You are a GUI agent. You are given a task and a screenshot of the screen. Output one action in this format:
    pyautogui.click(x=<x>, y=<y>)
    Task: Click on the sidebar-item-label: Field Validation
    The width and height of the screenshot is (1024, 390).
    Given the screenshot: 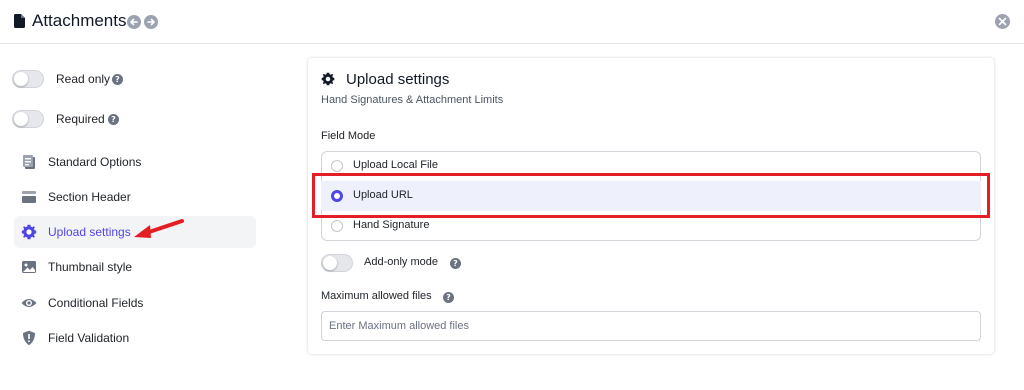 What is the action you would take?
    pyautogui.click(x=89, y=338)
    